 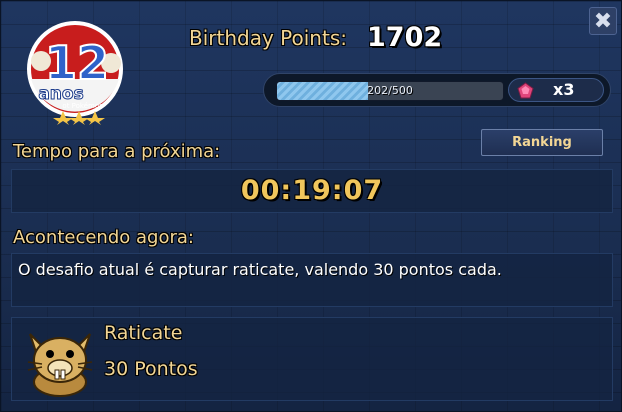 I want to click on multiplier-badge: x3, so click(x=556, y=90).